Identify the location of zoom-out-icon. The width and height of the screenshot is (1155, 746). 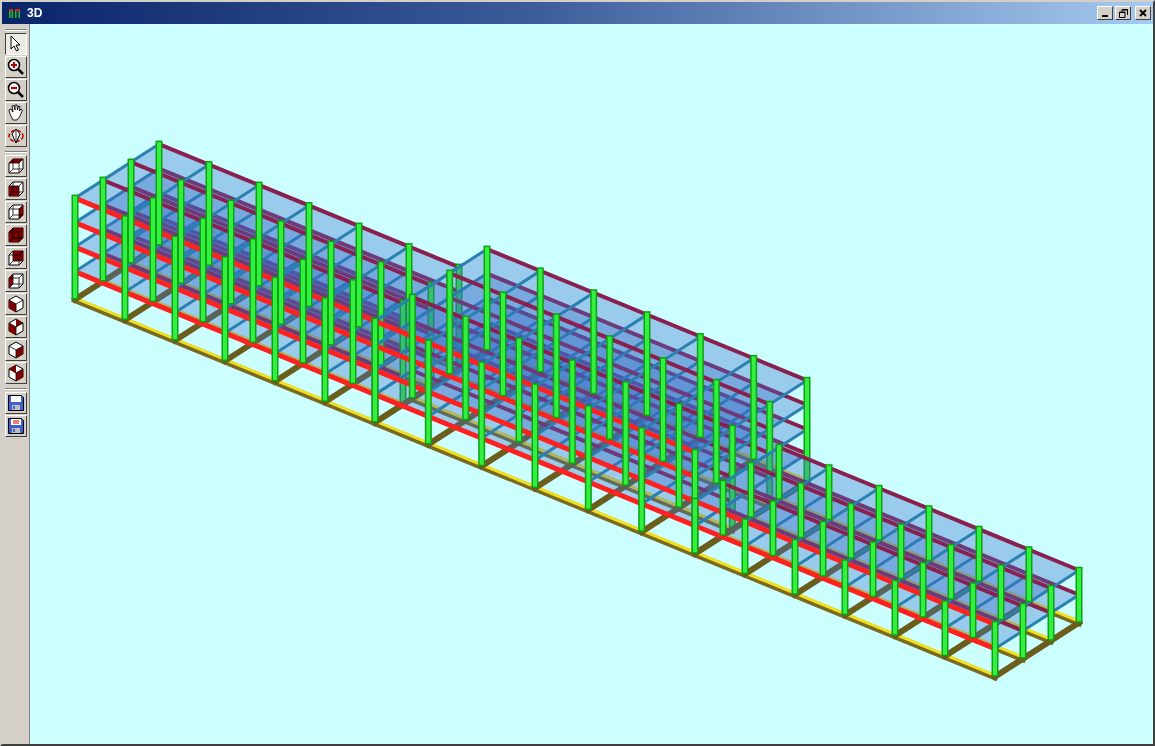
(15, 90).